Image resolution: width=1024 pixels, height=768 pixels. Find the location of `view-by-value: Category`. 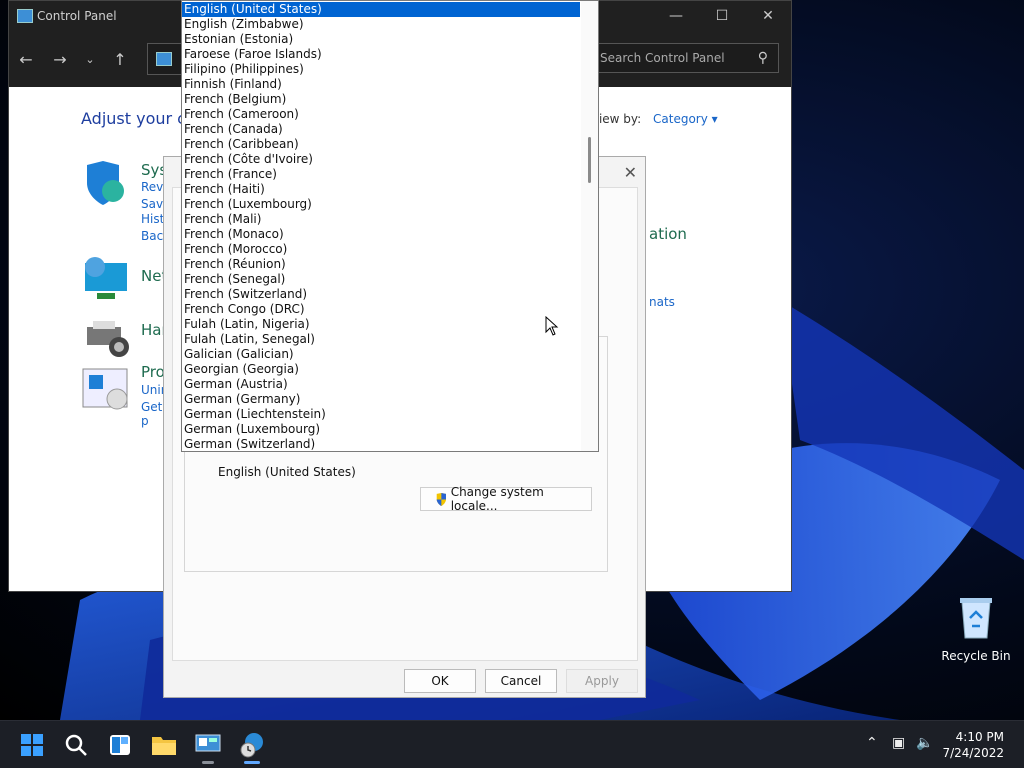

view-by-value: Category is located at coordinates (680, 119).